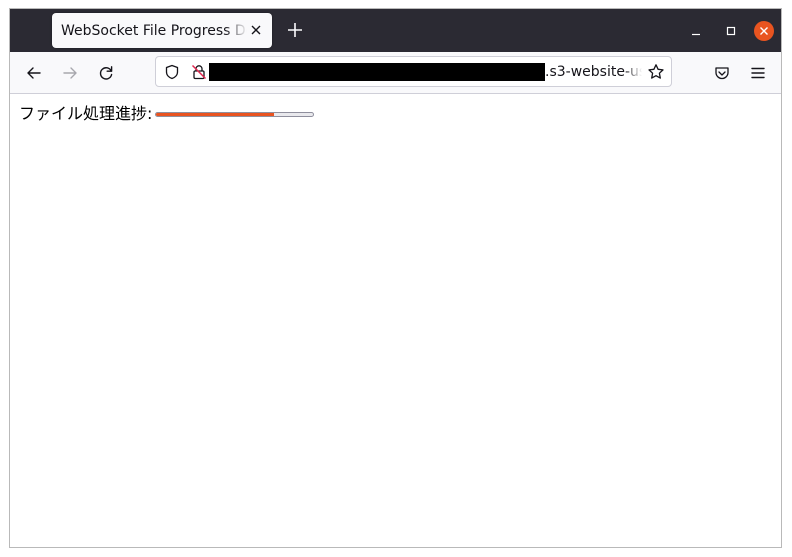 This screenshot has height=557, width=792. What do you see at coordinates (696, 31) in the screenshot?
I see `minimize-icon` at bounding box center [696, 31].